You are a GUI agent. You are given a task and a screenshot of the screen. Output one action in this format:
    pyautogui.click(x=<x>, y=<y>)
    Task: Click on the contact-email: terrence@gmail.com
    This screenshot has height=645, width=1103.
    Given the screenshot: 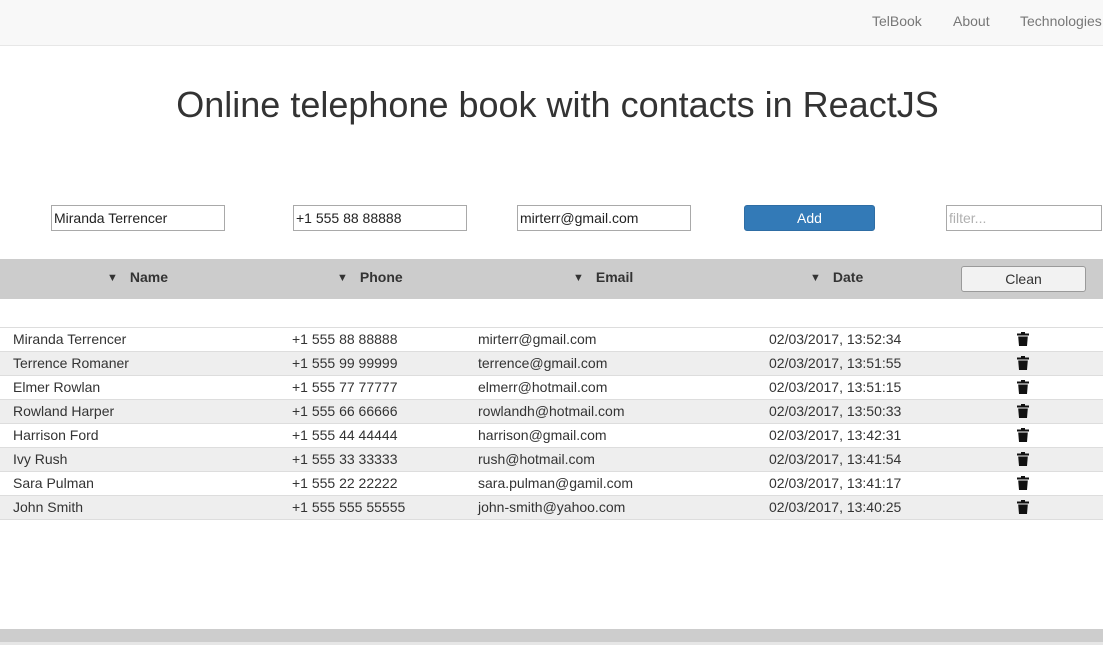 What is the action you would take?
    pyautogui.click(x=543, y=363)
    